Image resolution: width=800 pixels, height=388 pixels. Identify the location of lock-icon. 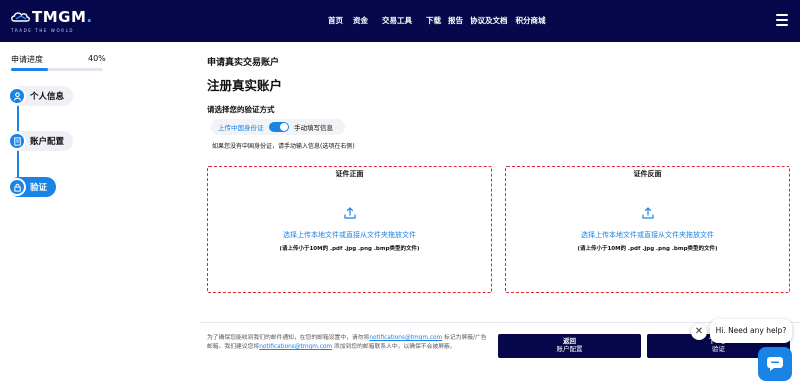
(17, 187).